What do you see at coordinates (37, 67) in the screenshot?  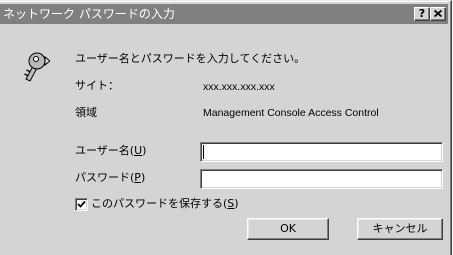 I see `key-icon` at bounding box center [37, 67].